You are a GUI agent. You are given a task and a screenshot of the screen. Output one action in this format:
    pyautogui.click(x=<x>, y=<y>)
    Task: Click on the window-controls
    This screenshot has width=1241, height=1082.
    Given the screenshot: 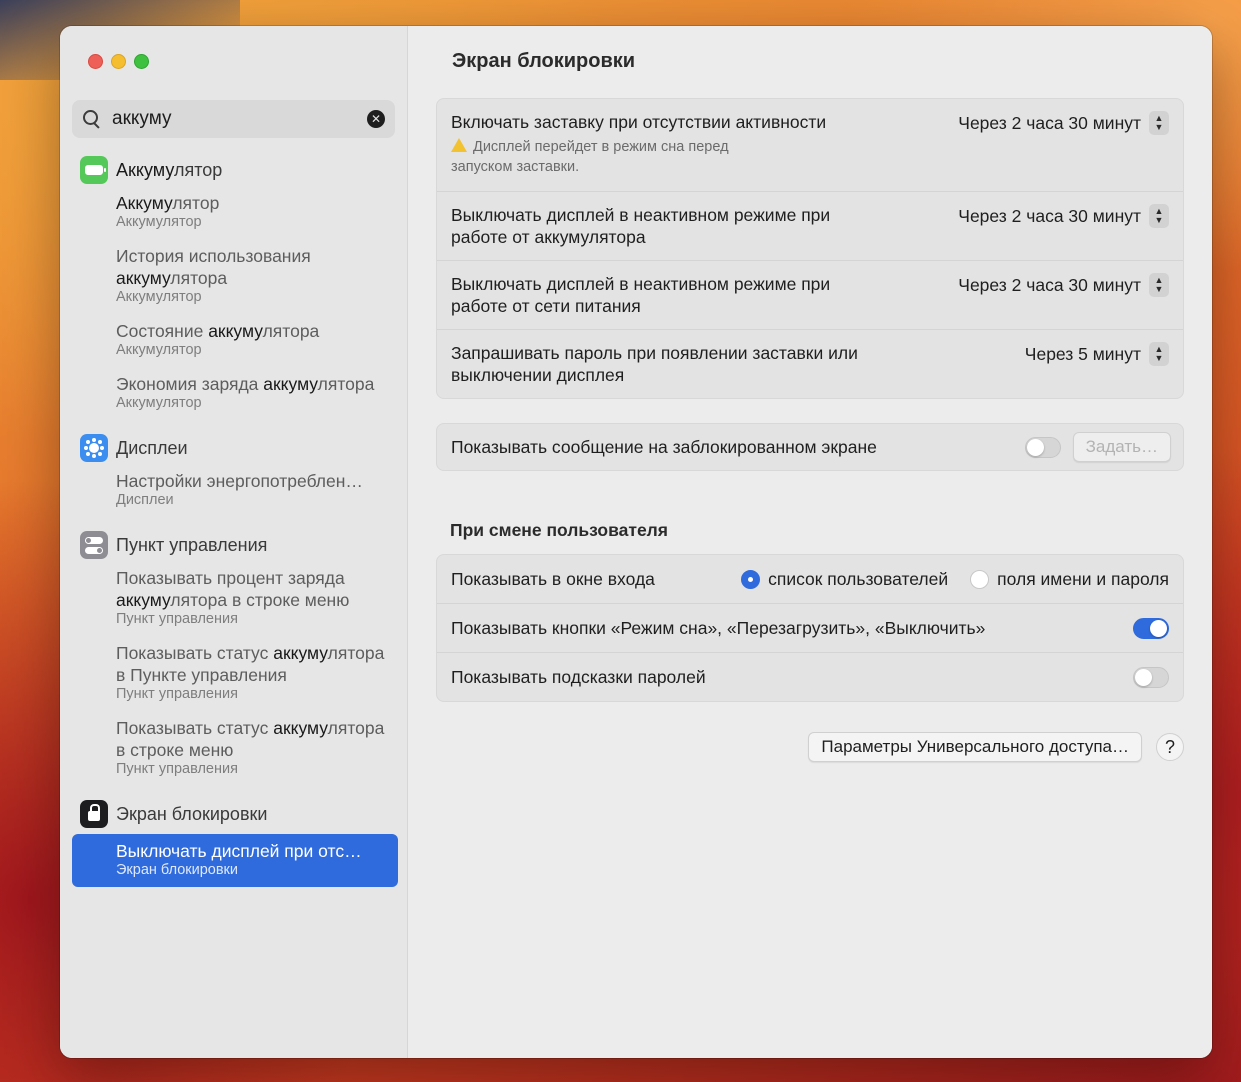 What is the action you would take?
    pyautogui.click(x=118, y=61)
    